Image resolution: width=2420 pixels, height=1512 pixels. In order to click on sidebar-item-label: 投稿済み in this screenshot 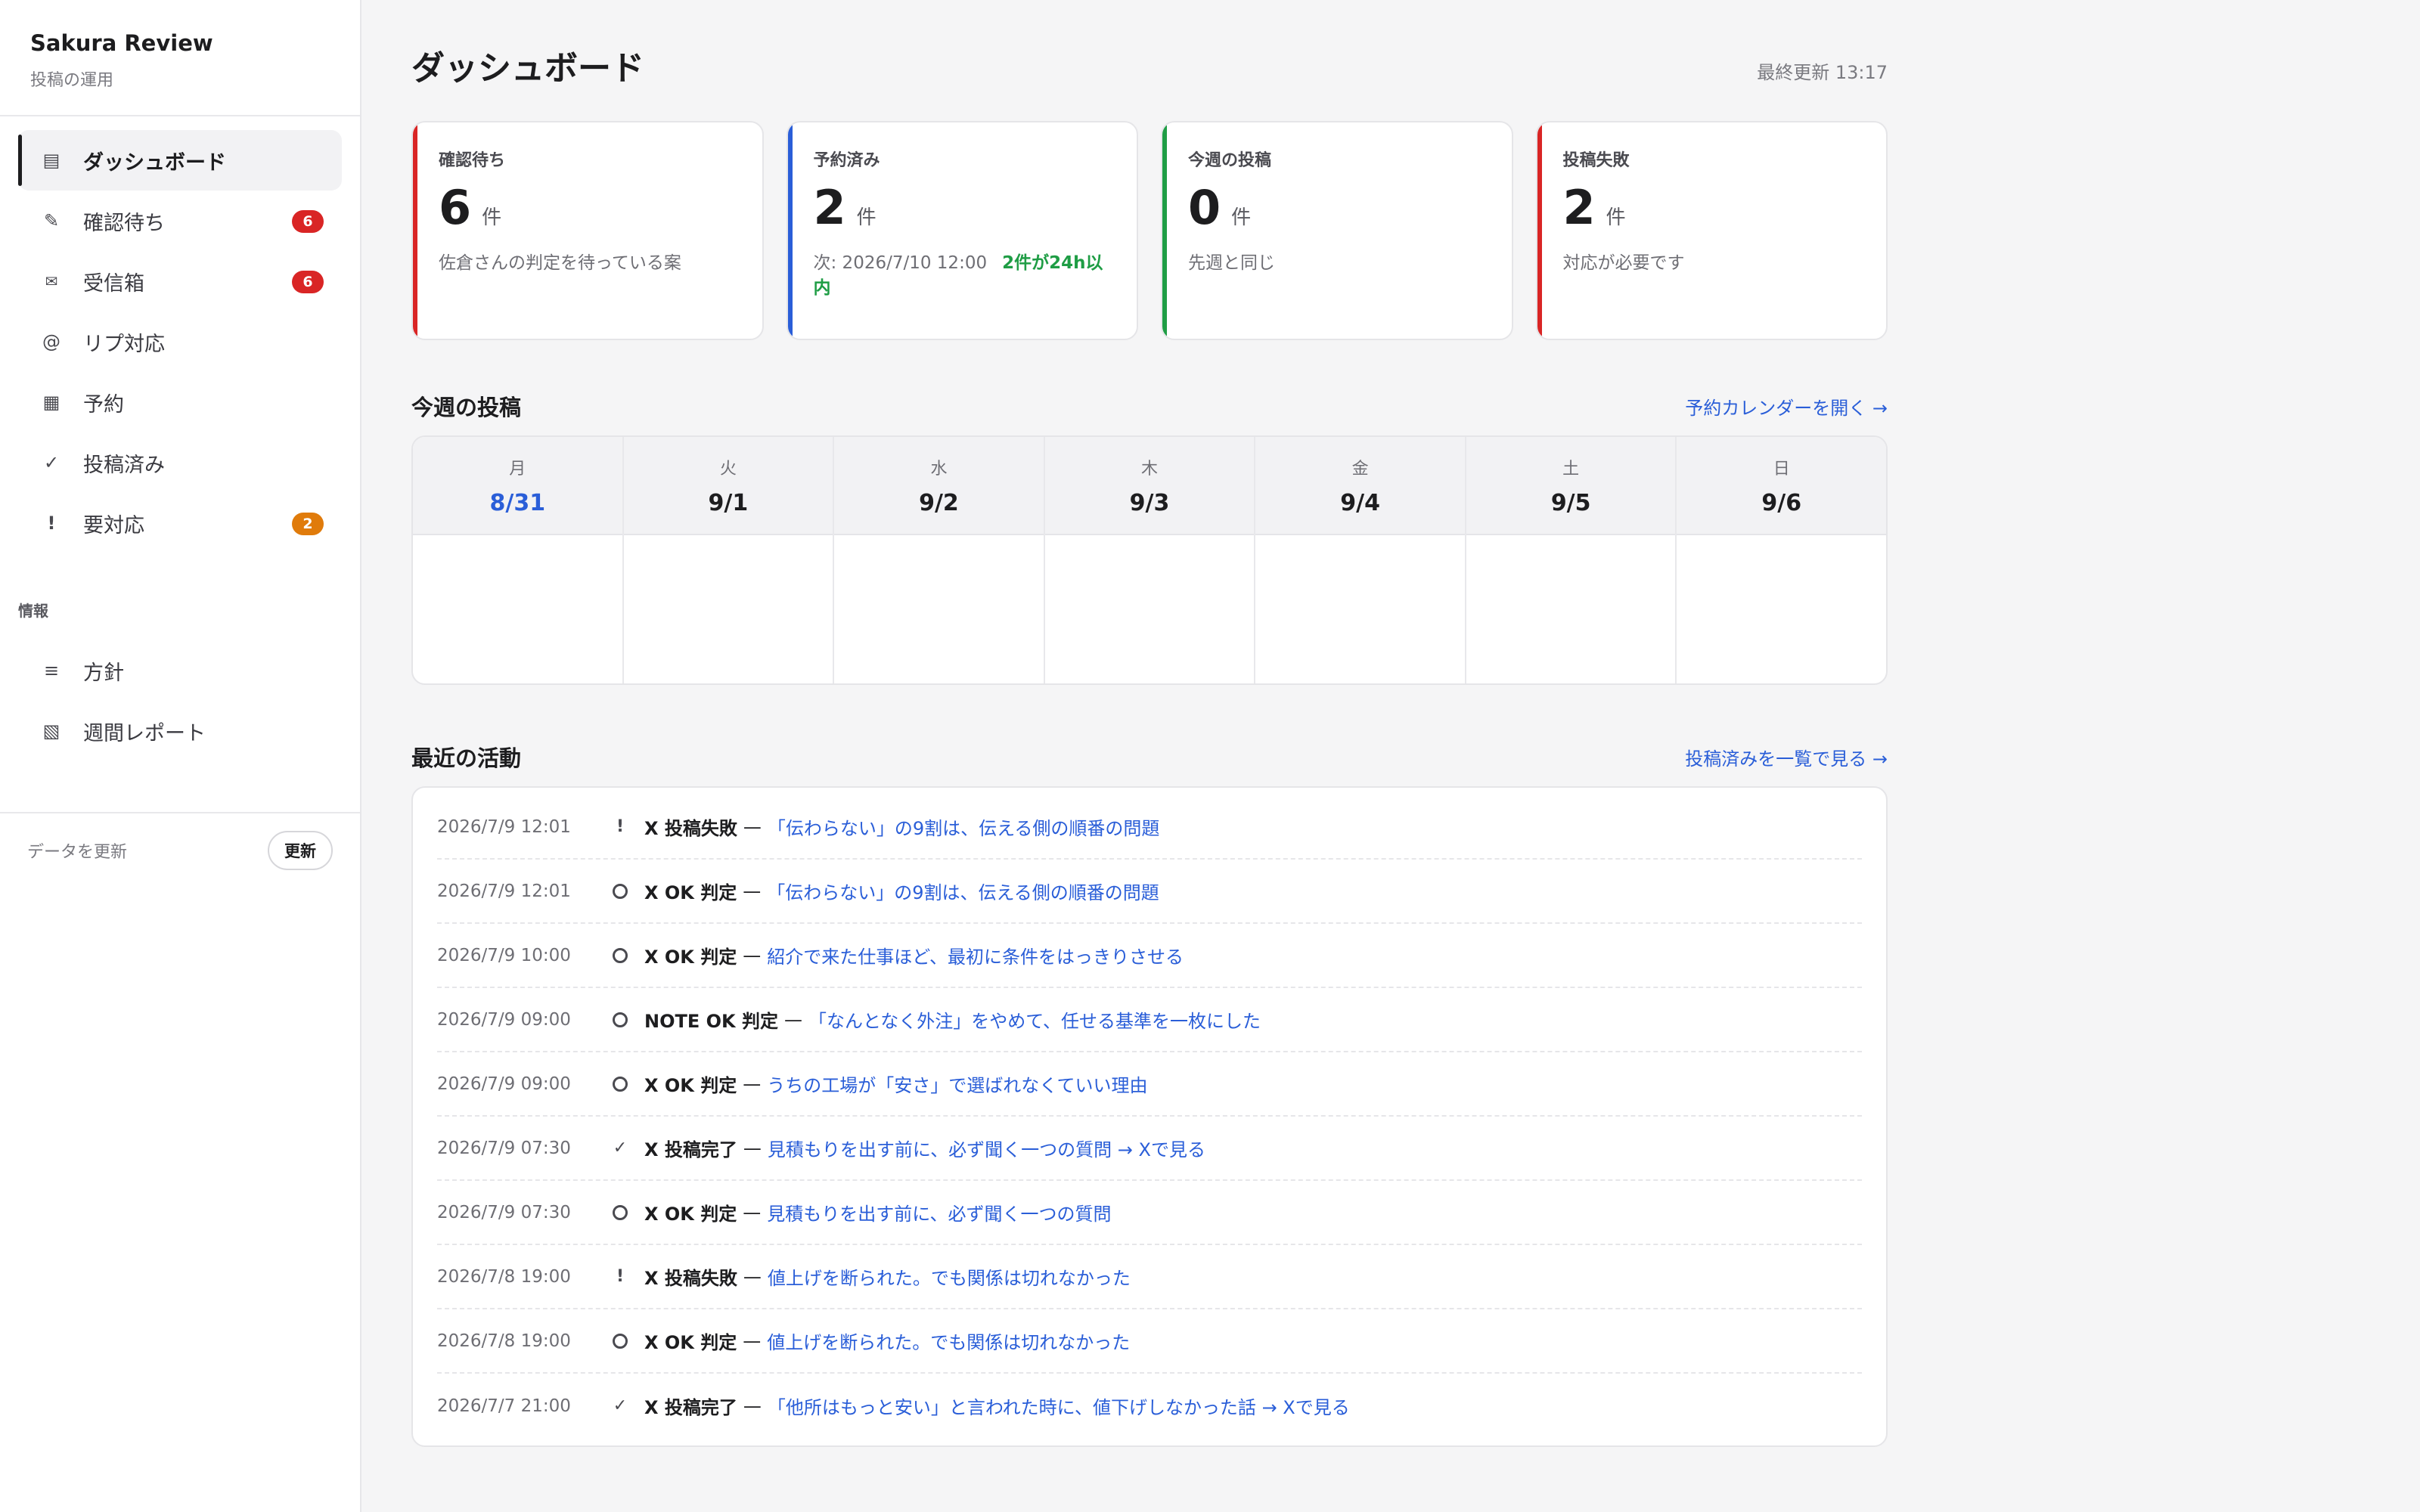, I will do `click(124, 465)`.